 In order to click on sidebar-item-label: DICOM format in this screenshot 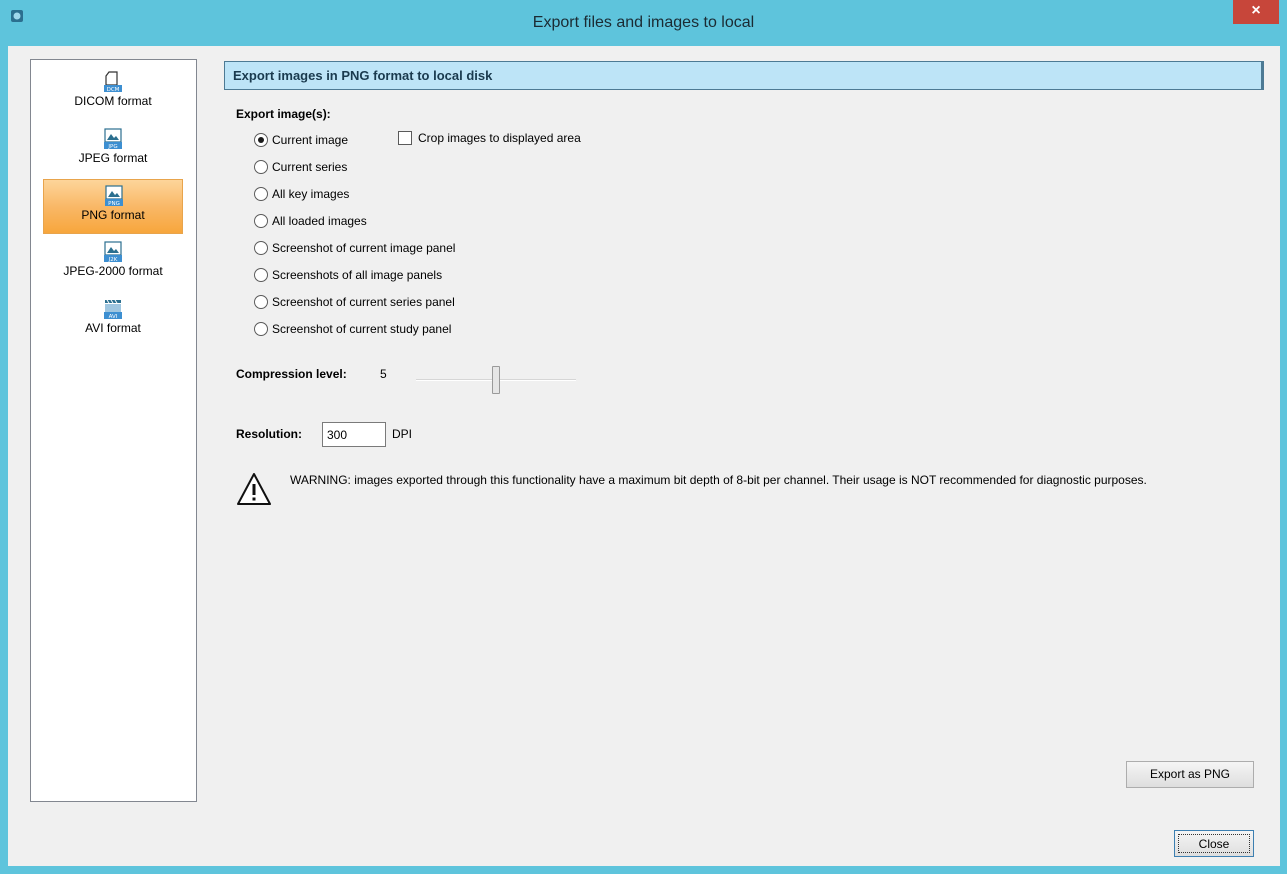, I will do `click(113, 101)`.